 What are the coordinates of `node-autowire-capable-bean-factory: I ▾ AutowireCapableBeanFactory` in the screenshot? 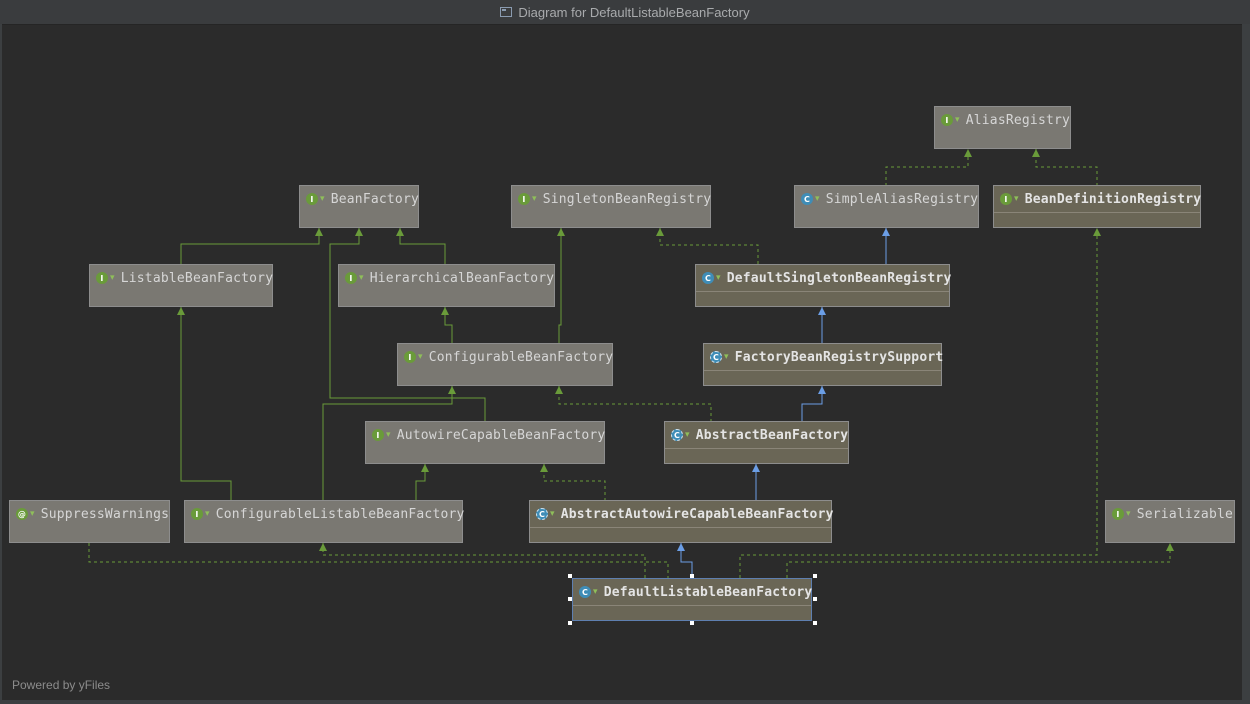 It's located at (485, 442).